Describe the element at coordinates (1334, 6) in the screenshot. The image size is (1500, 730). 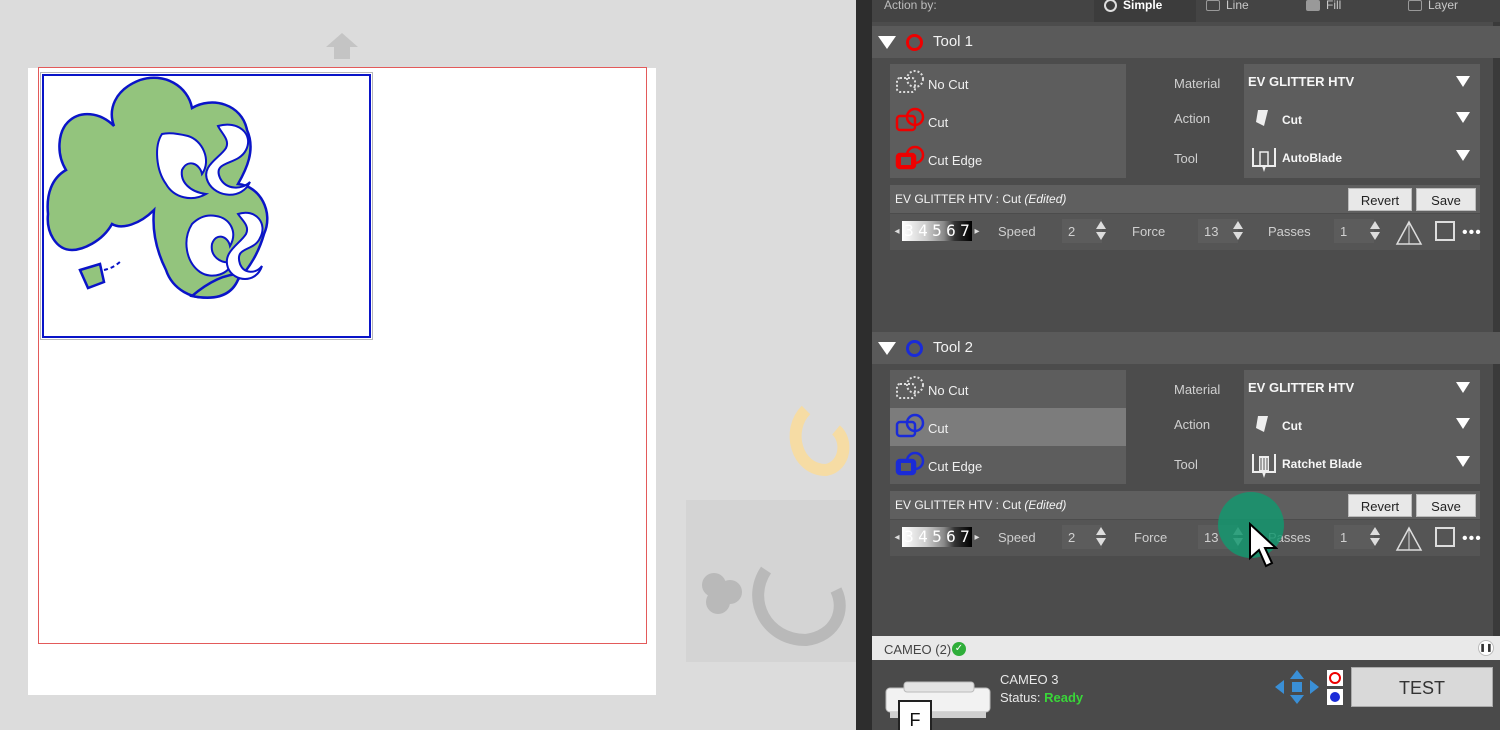
I see `mode-fill-label: Fill` at that location.